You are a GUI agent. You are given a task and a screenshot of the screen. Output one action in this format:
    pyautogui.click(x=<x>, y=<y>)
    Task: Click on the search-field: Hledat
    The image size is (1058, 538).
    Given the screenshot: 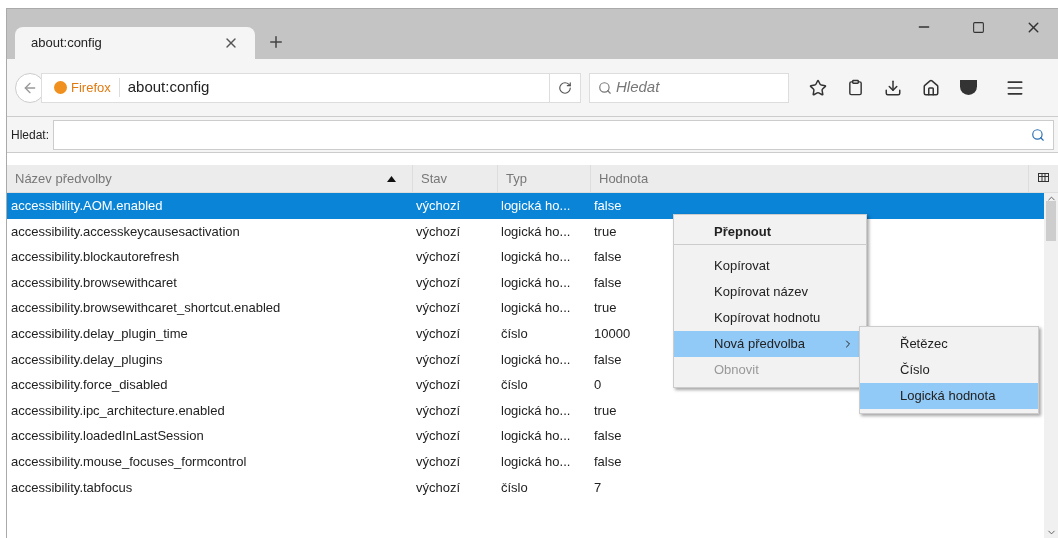 What is the action you would take?
    pyautogui.click(x=689, y=87)
    